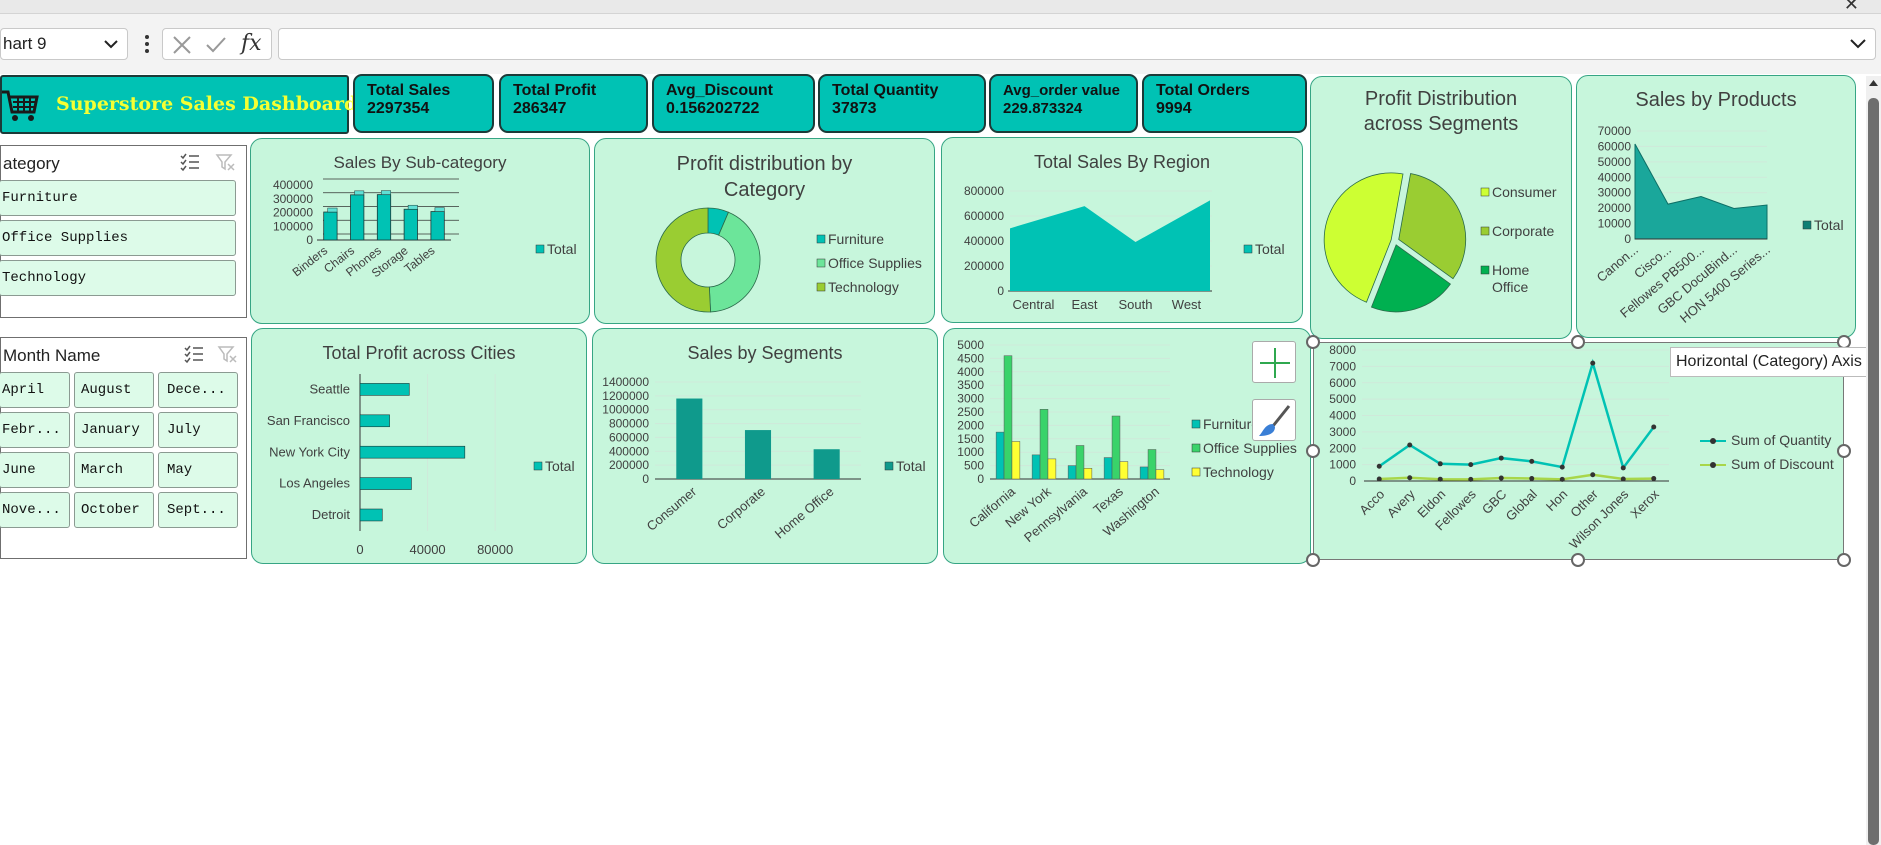 The image size is (1881, 845). I want to click on chart-styles-button, so click(1274, 420).